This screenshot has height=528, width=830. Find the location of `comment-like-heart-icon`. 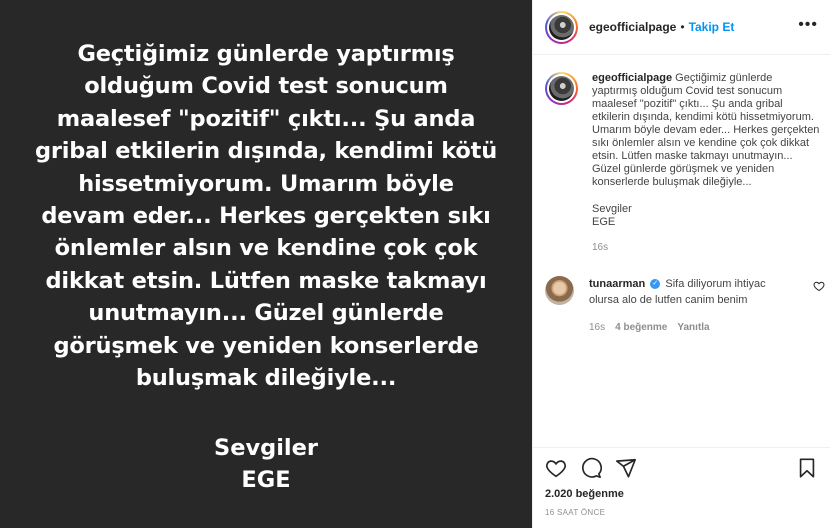

comment-like-heart-icon is located at coordinates (819, 286).